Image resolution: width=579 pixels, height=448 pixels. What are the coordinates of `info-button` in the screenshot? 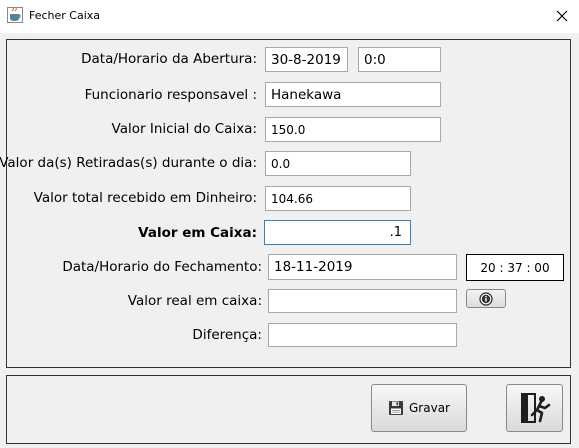 It's located at (486, 298).